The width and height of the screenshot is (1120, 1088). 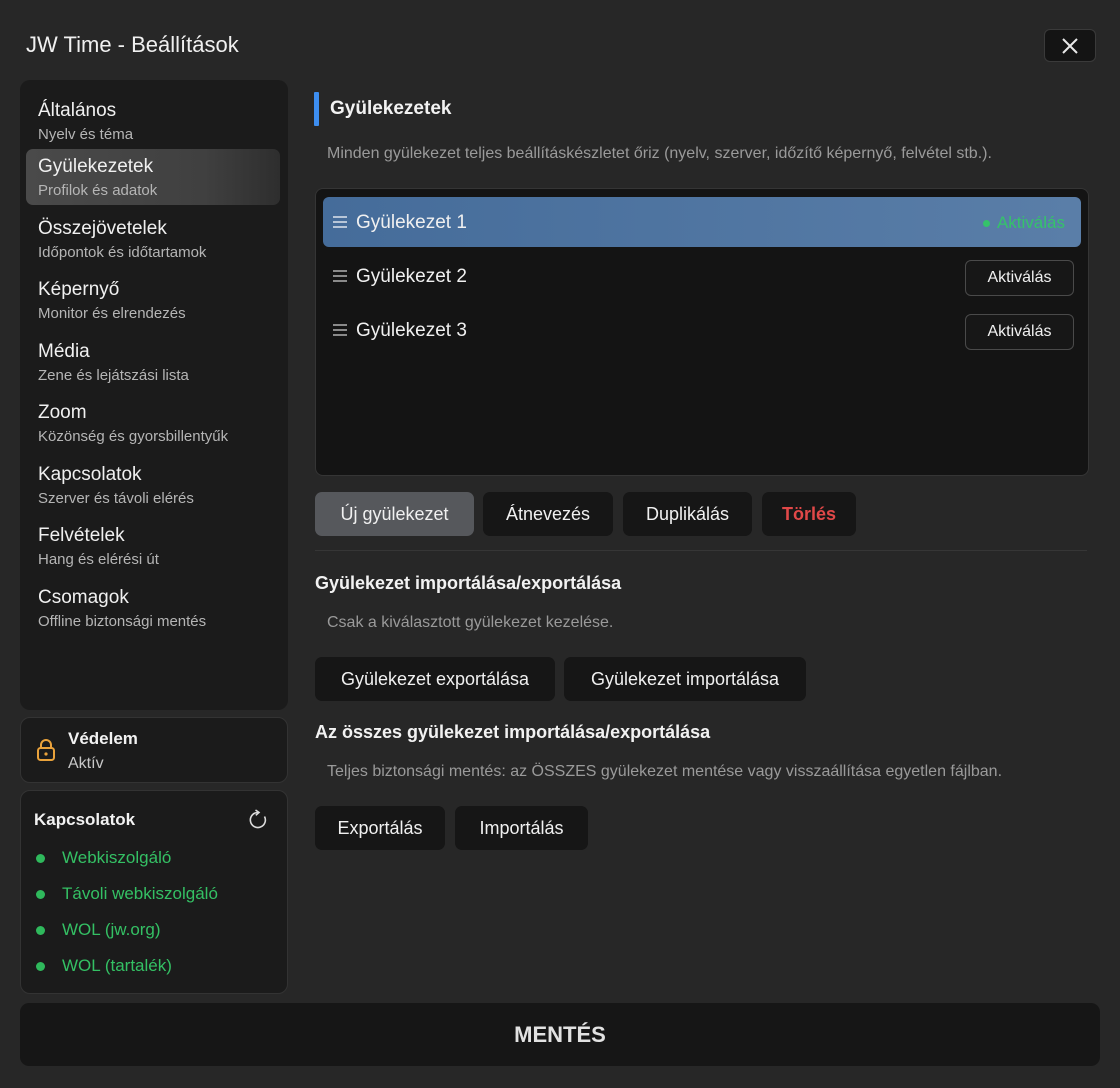 I want to click on sidebar-item-subtitle: Hang és elérési út, so click(x=98, y=559).